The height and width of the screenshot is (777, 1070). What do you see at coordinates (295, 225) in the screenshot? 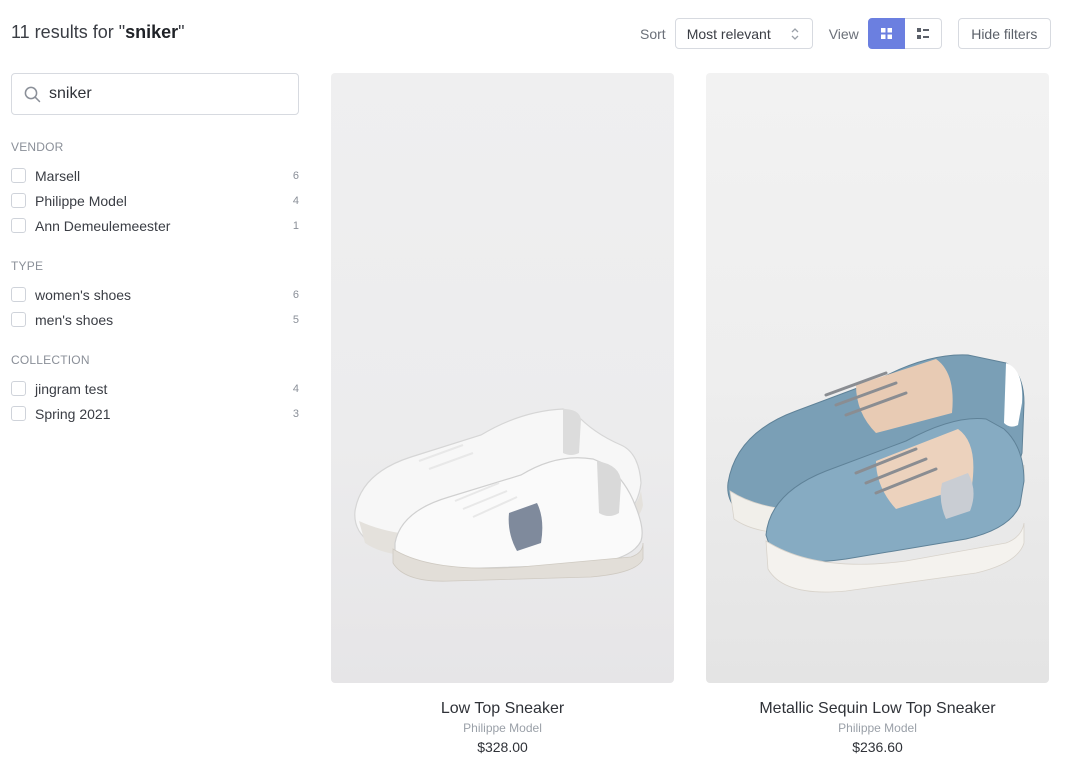
I see `facet-item-count: 1` at bounding box center [295, 225].